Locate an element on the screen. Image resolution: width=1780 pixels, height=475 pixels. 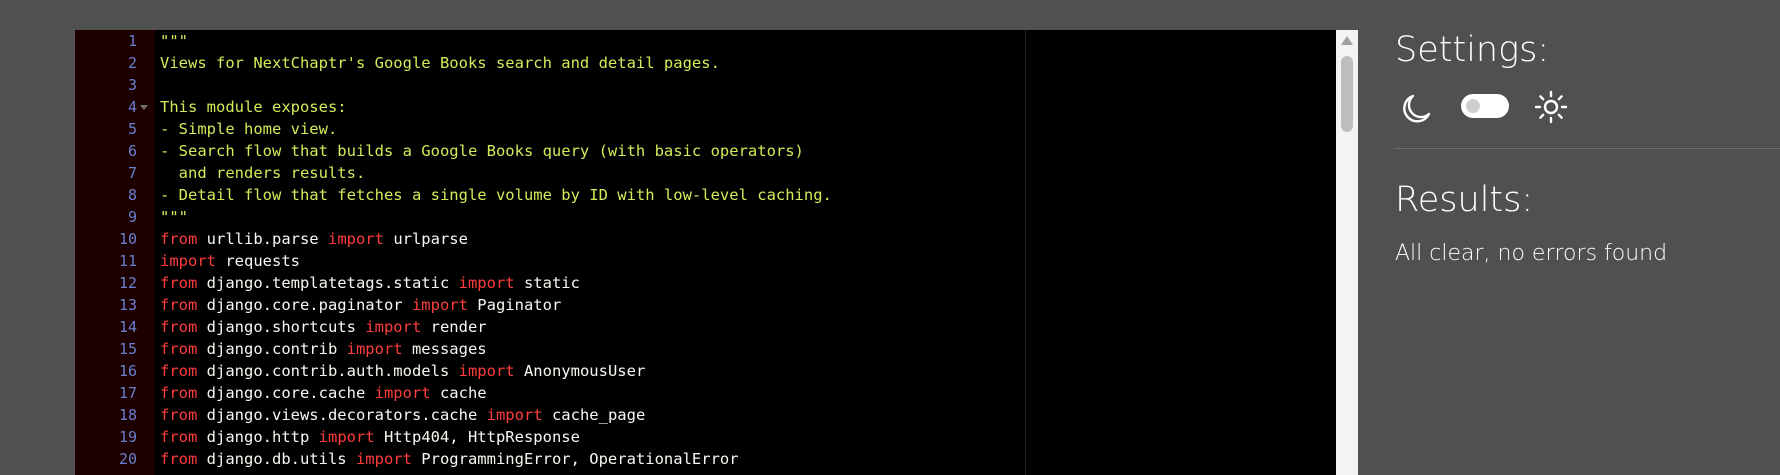
line-number: 12 is located at coordinates (127, 283).